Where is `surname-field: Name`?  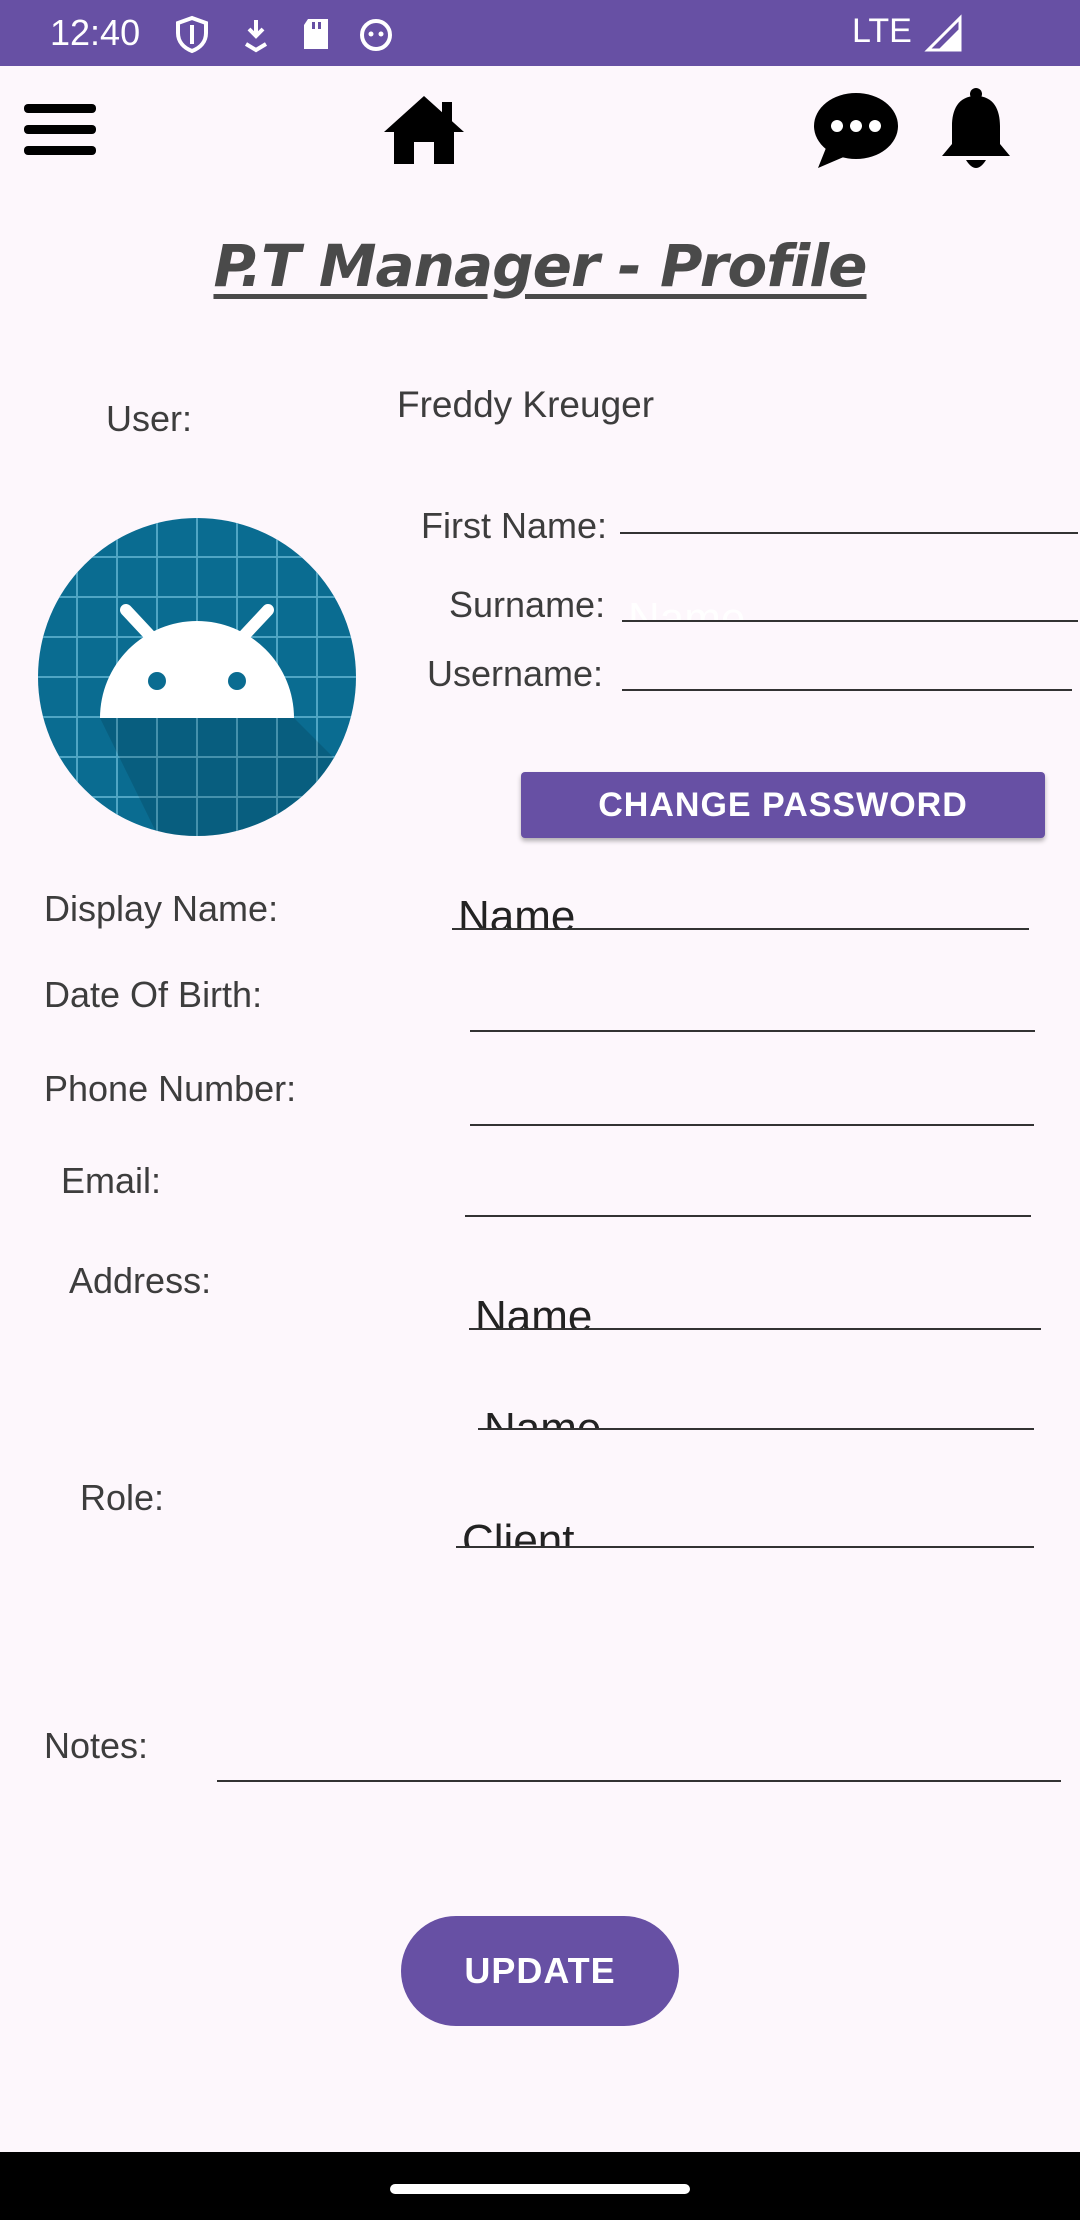
surname-field: Name is located at coordinates (850, 601).